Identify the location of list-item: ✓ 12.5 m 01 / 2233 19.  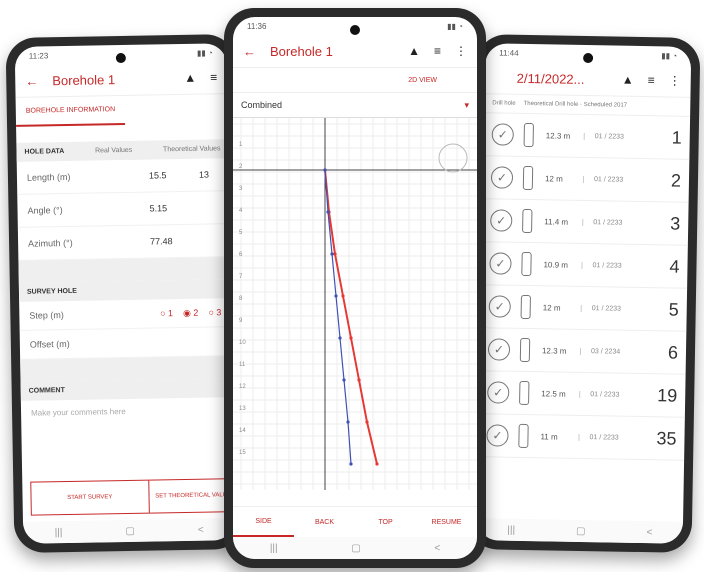
(582, 394).